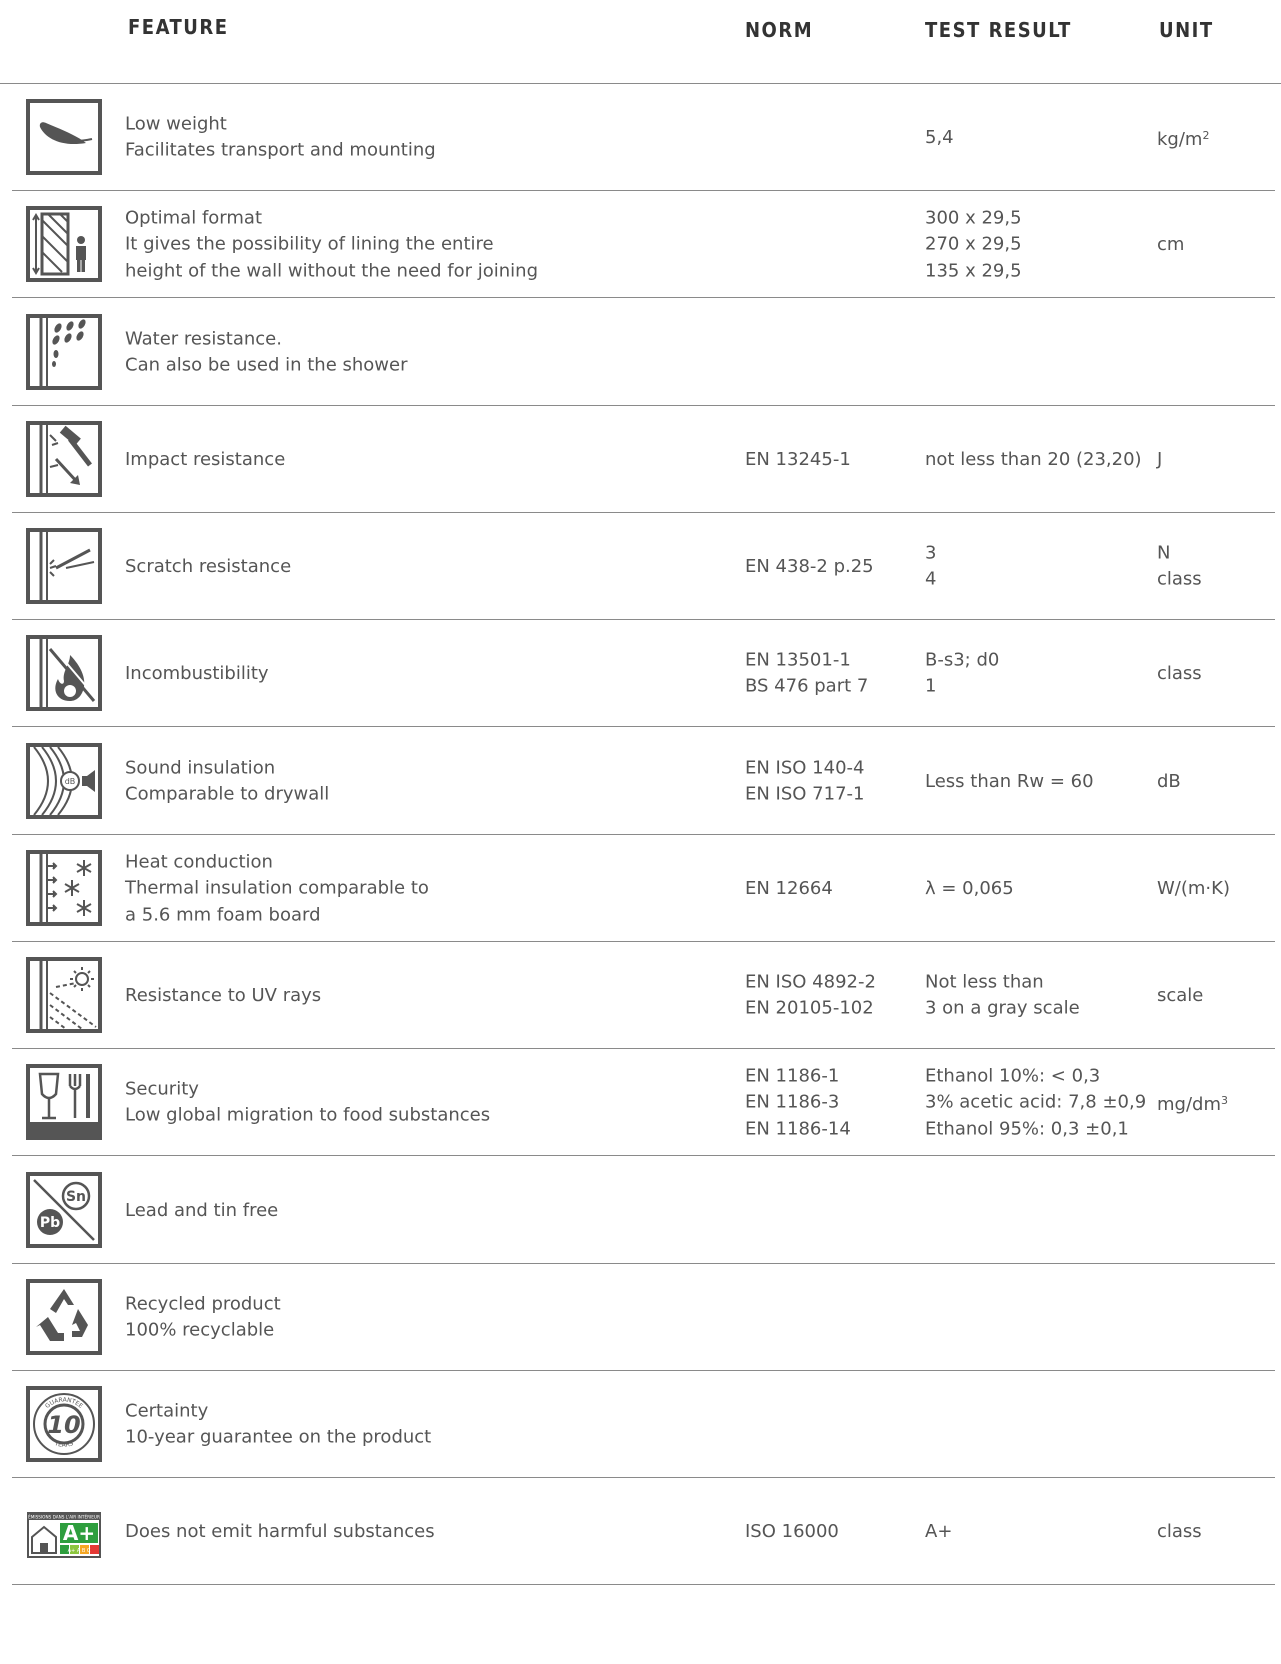  Describe the element at coordinates (64, 672) in the screenshot. I see `no-fire-icon` at that location.